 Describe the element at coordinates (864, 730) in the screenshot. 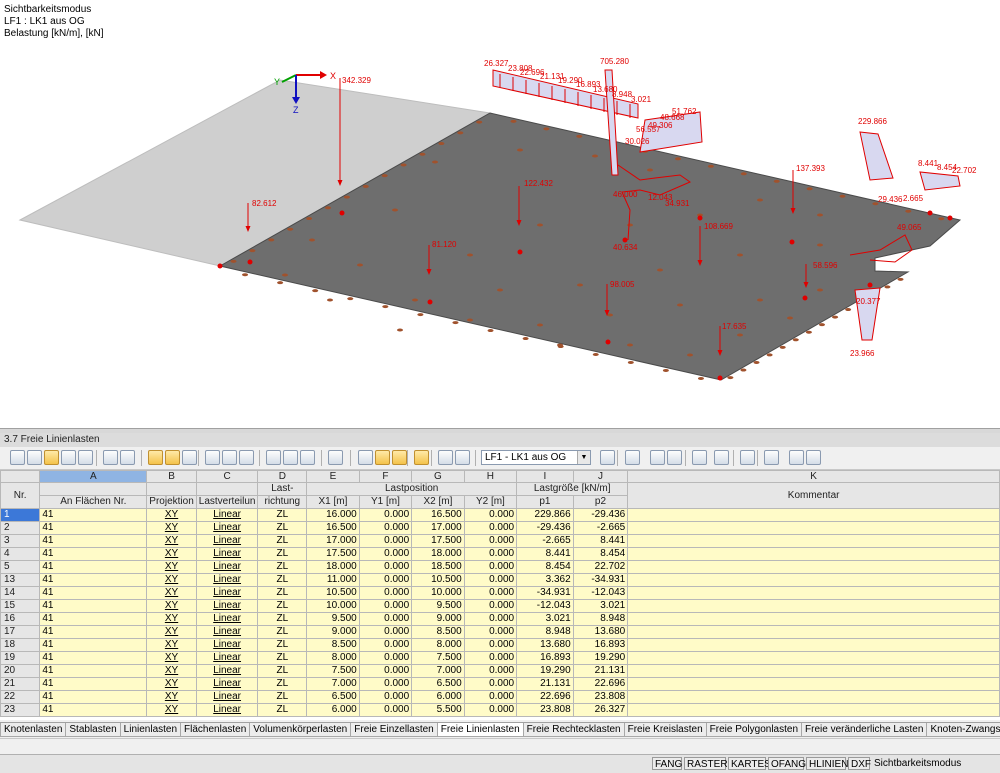

I see `sheet-tab: Freie veränderliche Lasten` at that location.